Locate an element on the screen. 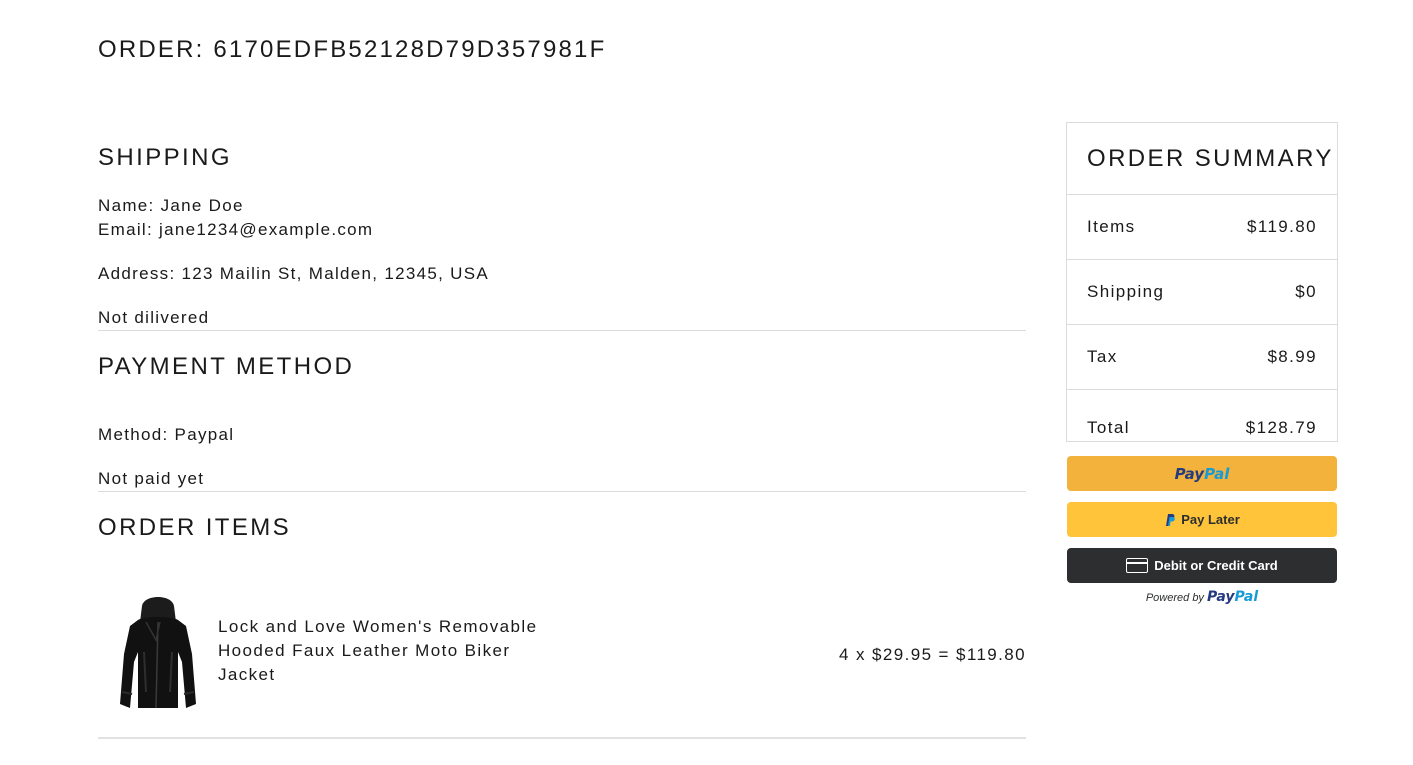  powered-by-paypal: Powered by PayPal is located at coordinates (1202, 597).